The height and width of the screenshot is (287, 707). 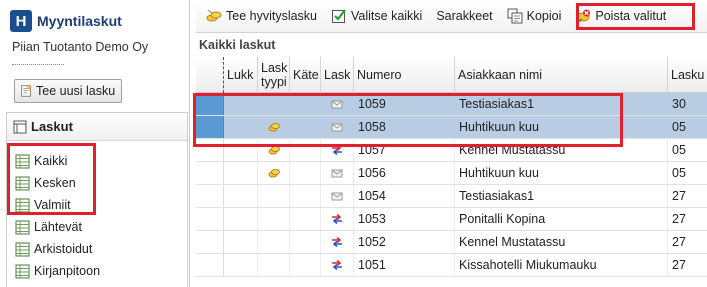 I want to click on copy-button: Kopioi, so click(x=534, y=16).